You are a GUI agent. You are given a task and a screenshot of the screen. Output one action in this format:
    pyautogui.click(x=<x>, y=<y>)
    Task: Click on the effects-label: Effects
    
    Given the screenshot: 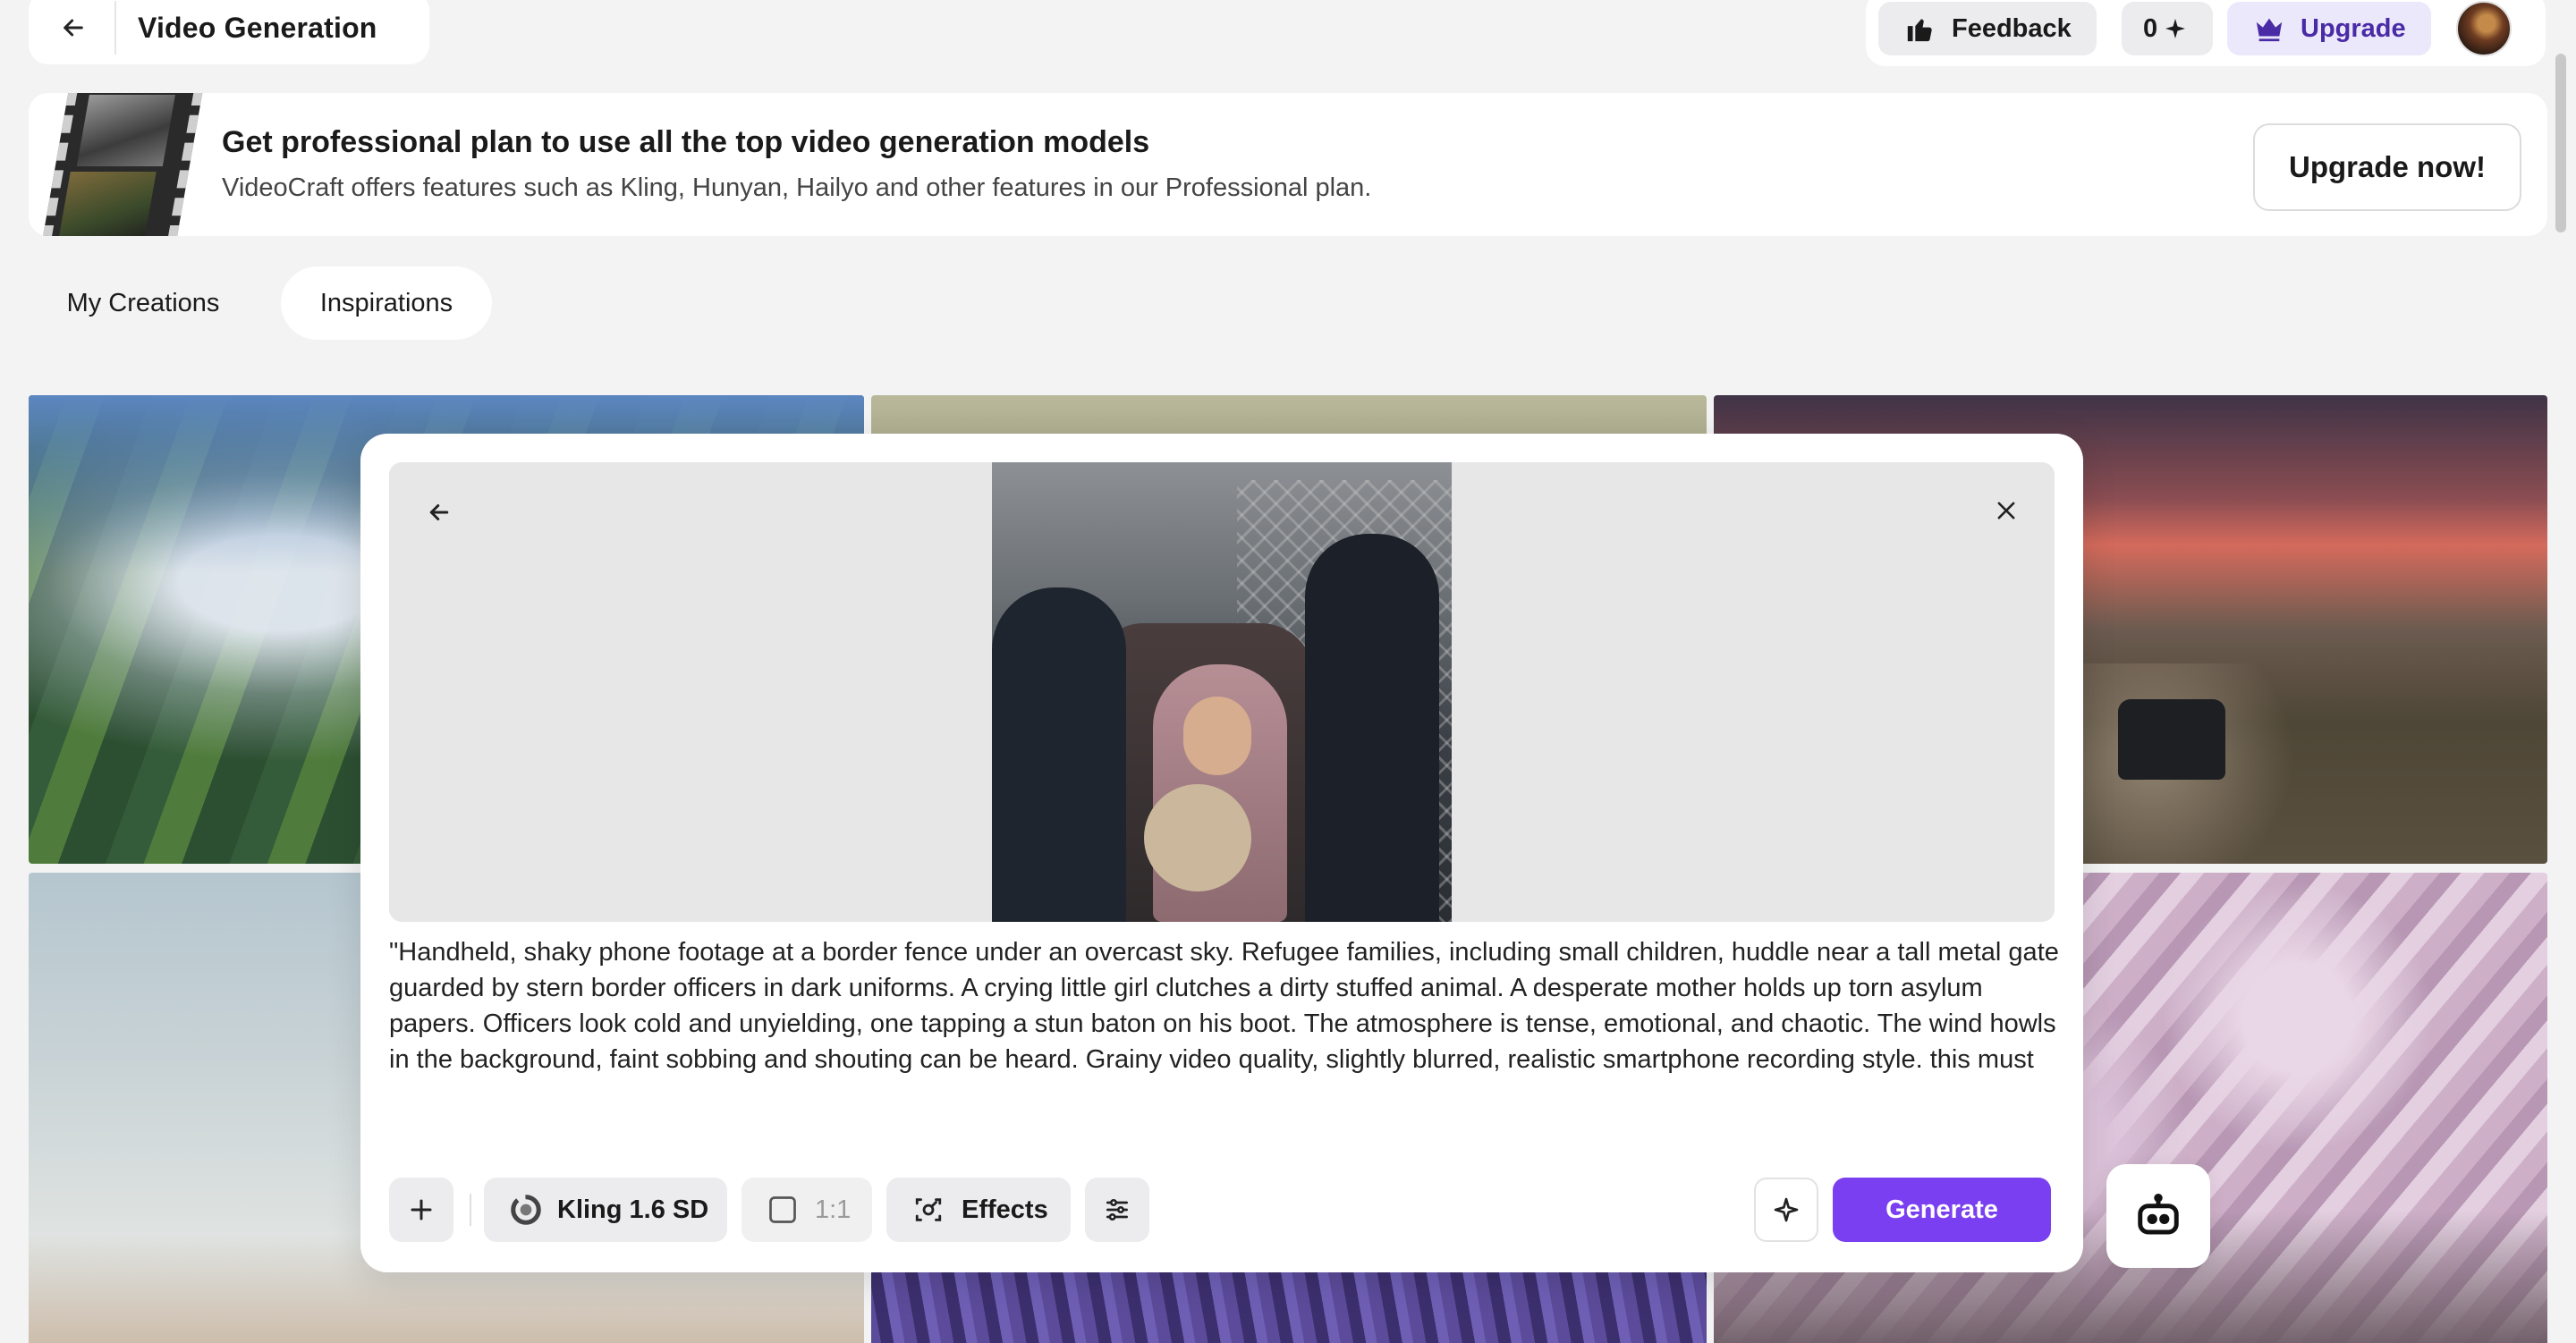 What is the action you would take?
    pyautogui.click(x=1005, y=1209)
    